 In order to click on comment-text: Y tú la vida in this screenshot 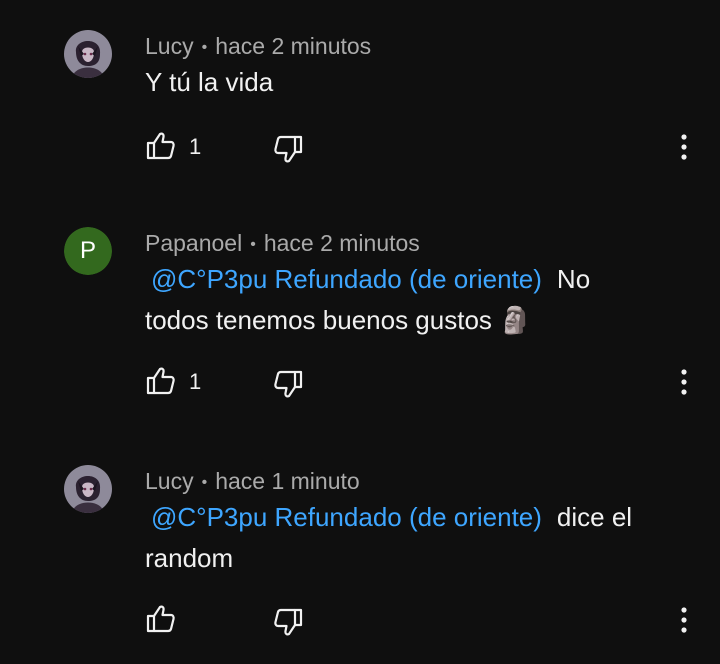, I will do `click(405, 82)`.